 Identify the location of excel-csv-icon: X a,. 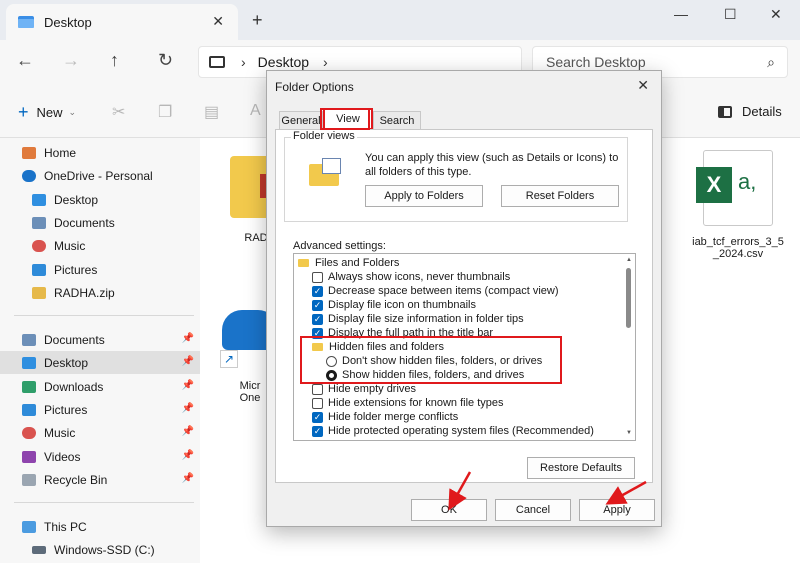
(734, 188).